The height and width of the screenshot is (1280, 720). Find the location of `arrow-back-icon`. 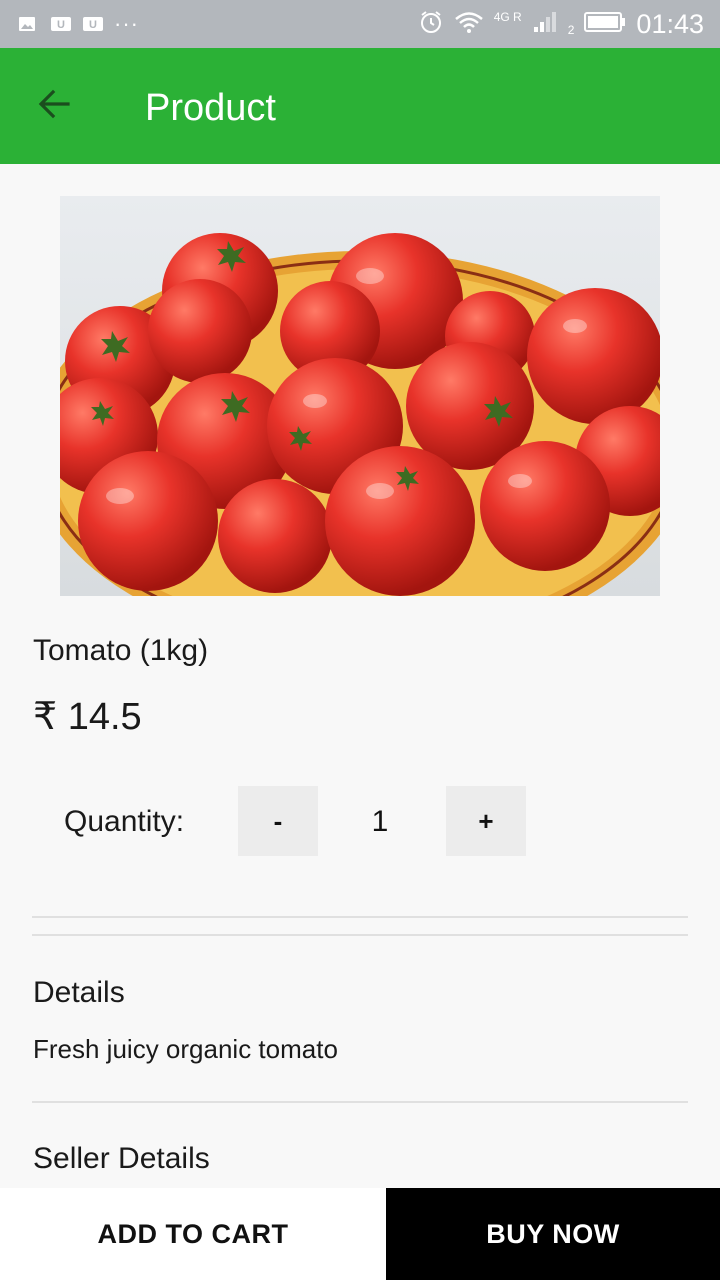

arrow-back-icon is located at coordinates (54, 106).